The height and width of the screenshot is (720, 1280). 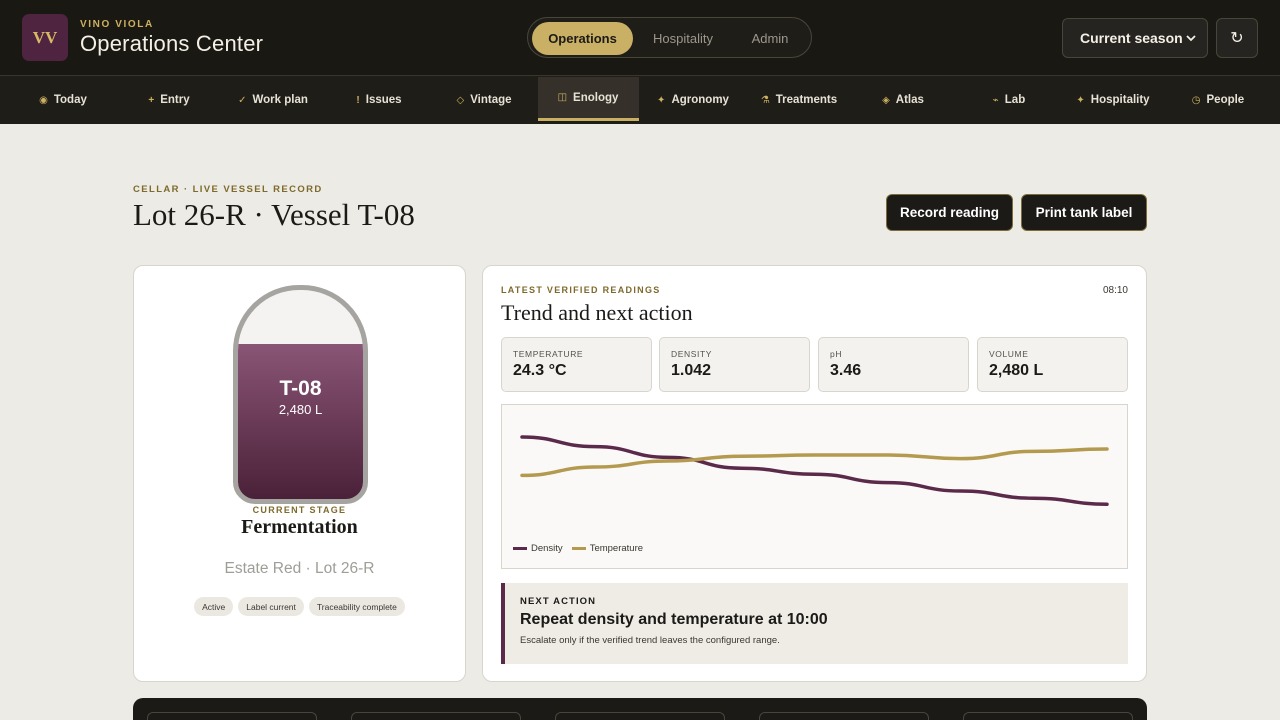 I want to click on sparkle-icon: ✦, so click(x=661, y=100).